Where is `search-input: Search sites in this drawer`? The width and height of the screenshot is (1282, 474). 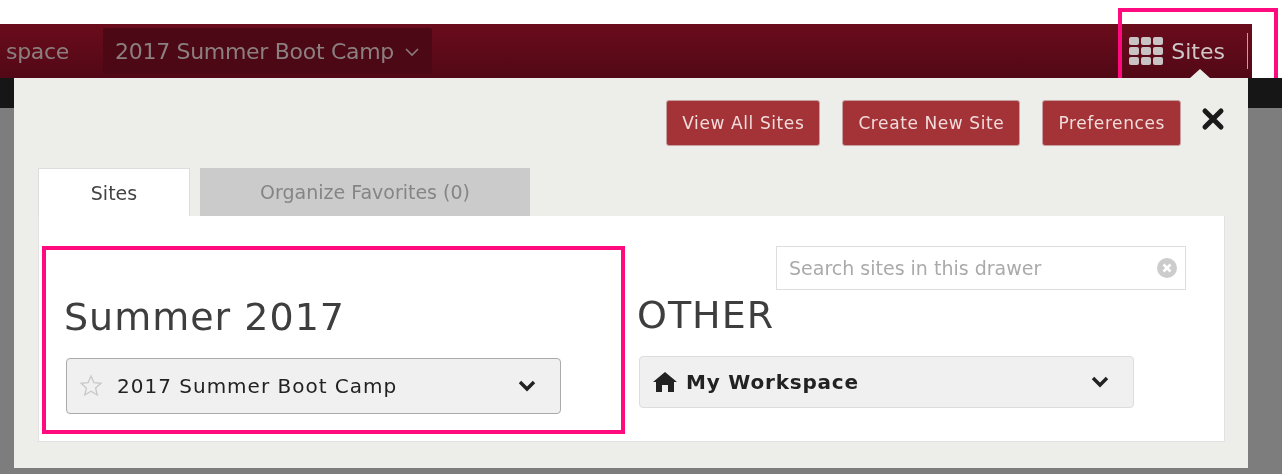
search-input: Search sites in this drawer is located at coordinates (972, 268).